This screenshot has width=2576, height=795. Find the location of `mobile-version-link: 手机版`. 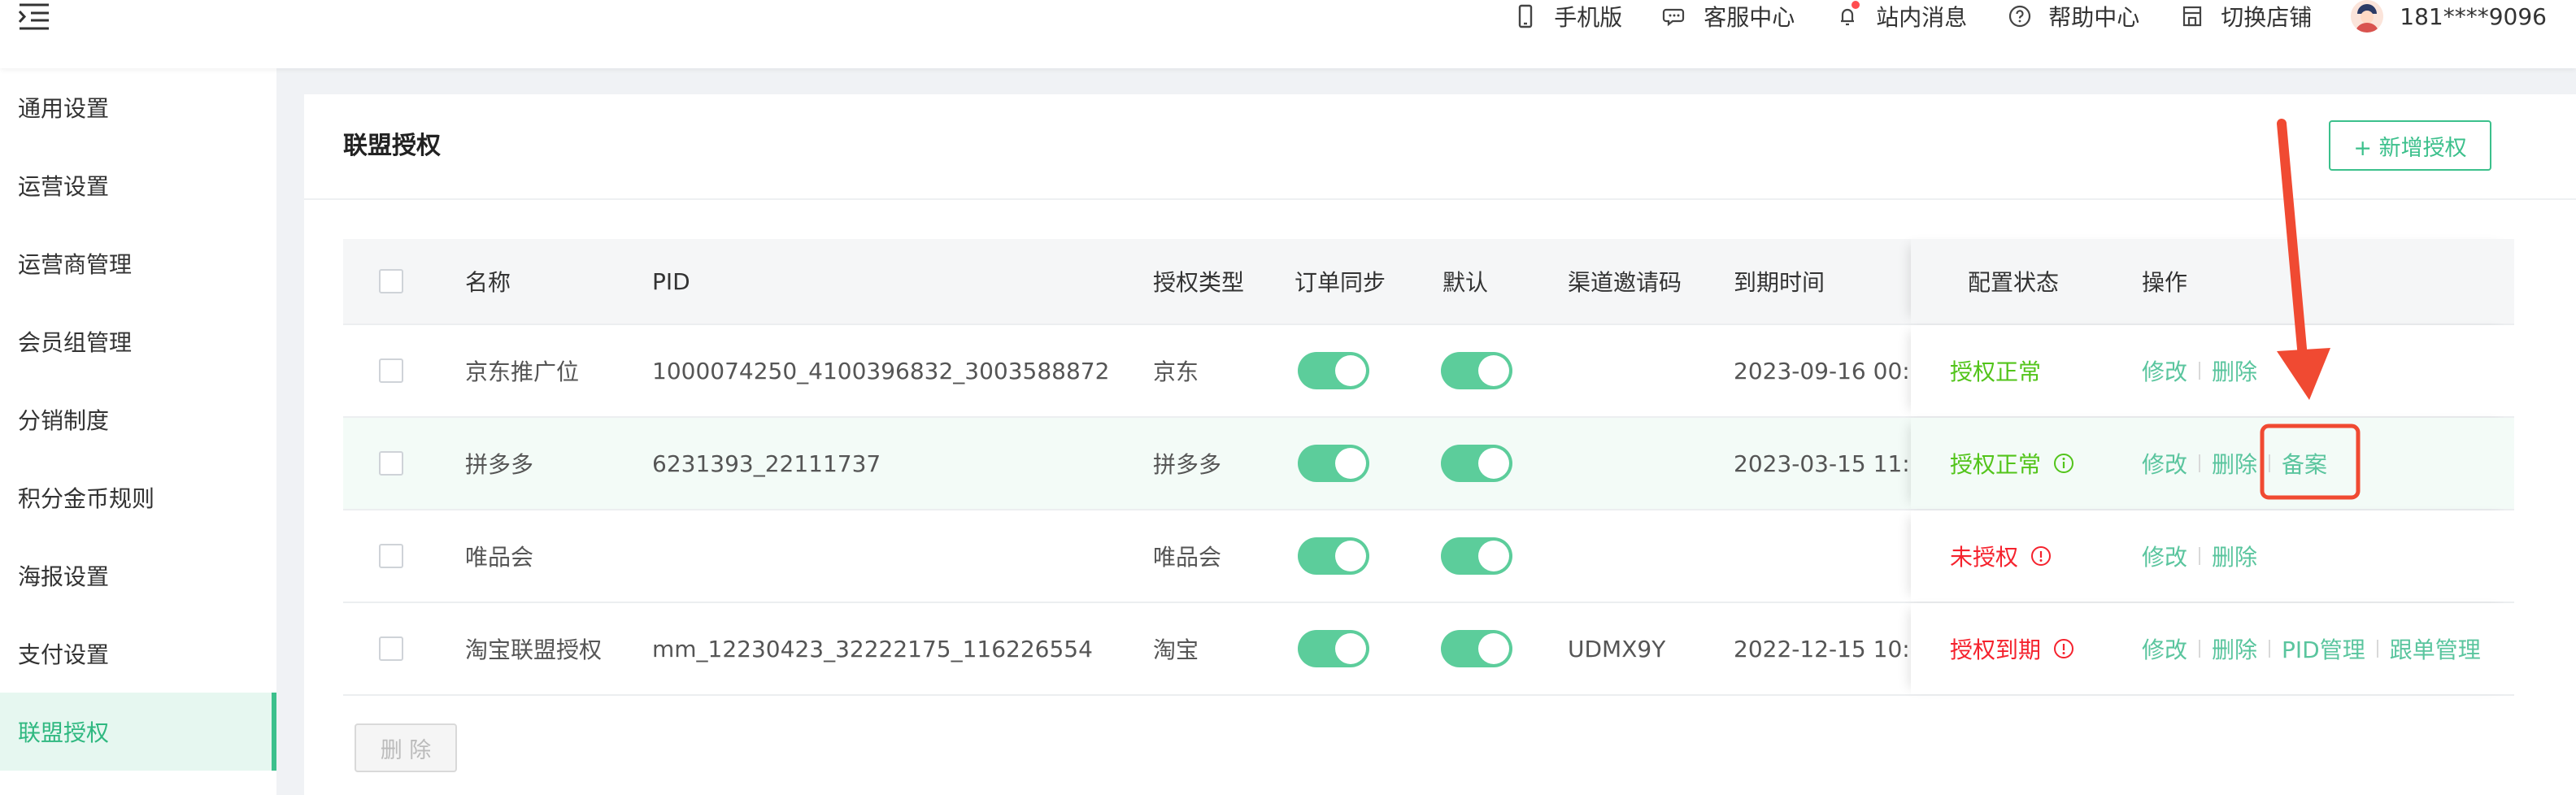

mobile-version-link: 手机版 is located at coordinates (1567, 16).